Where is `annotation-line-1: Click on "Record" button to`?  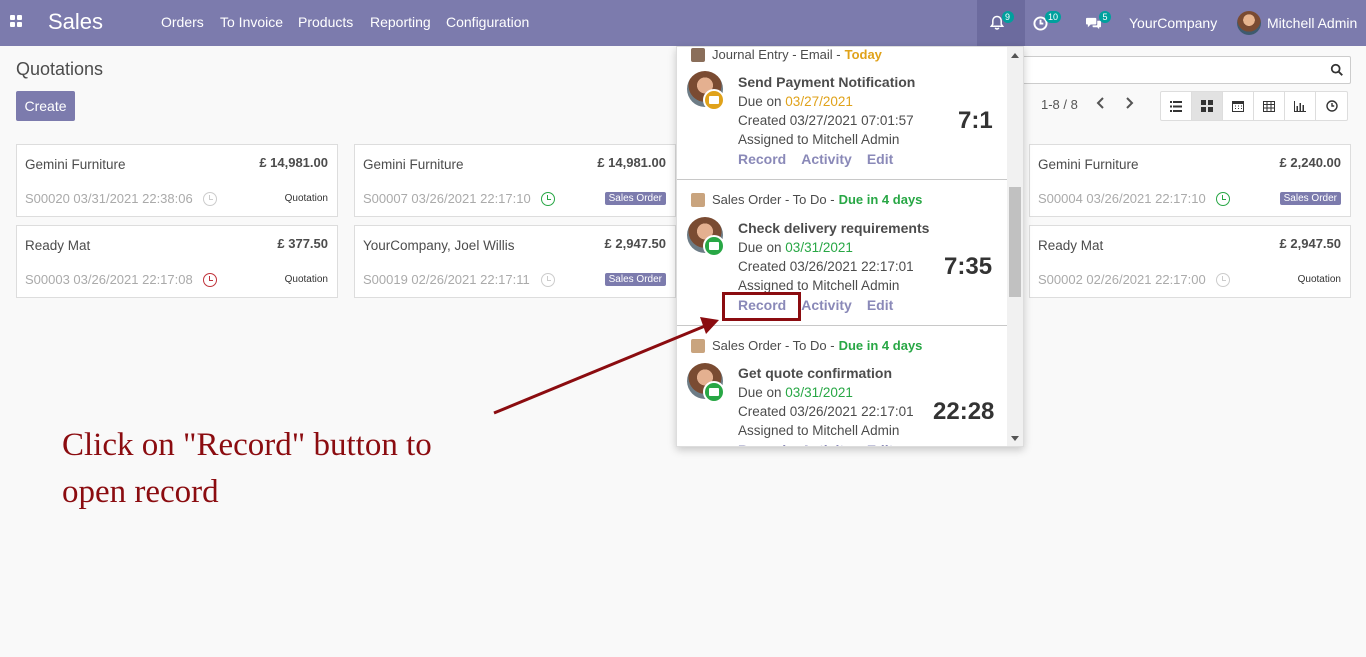 annotation-line-1: Click on "Record" button to is located at coordinates (247, 445).